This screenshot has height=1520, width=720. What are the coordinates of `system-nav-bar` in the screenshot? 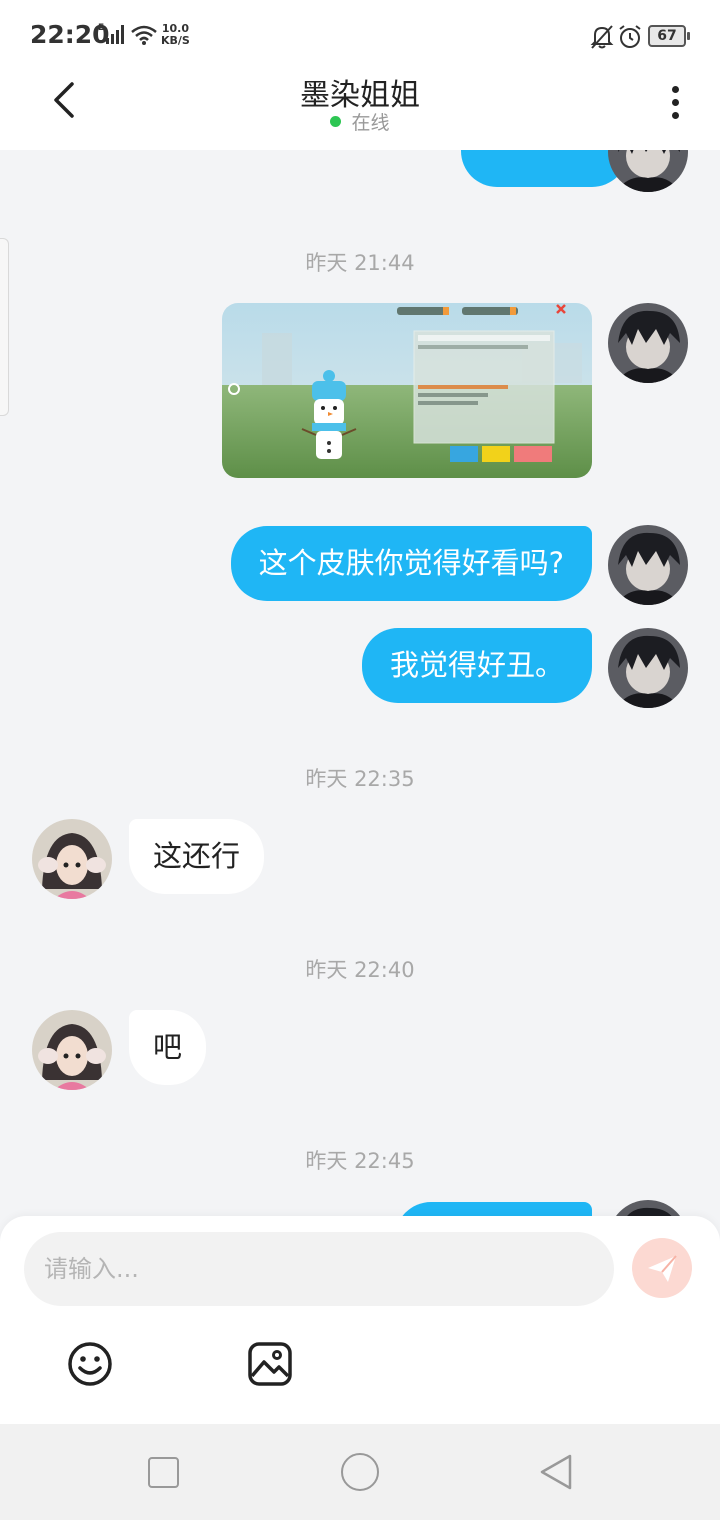 It's located at (360, 1472).